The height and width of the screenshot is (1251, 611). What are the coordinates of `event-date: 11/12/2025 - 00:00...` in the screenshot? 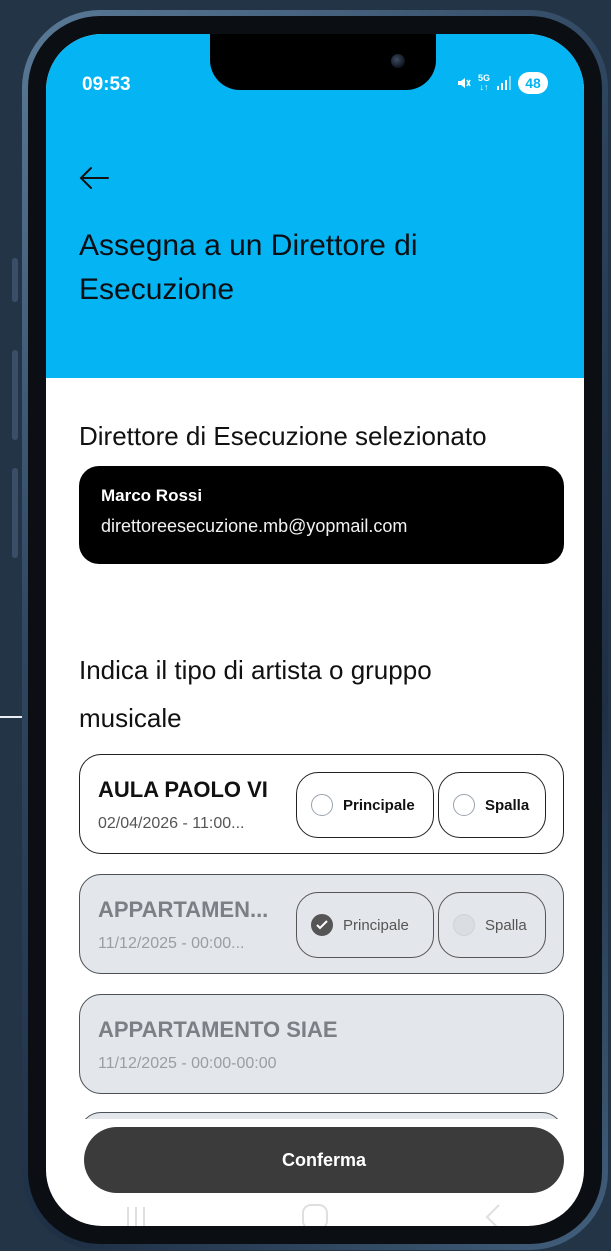 It's located at (171, 943).